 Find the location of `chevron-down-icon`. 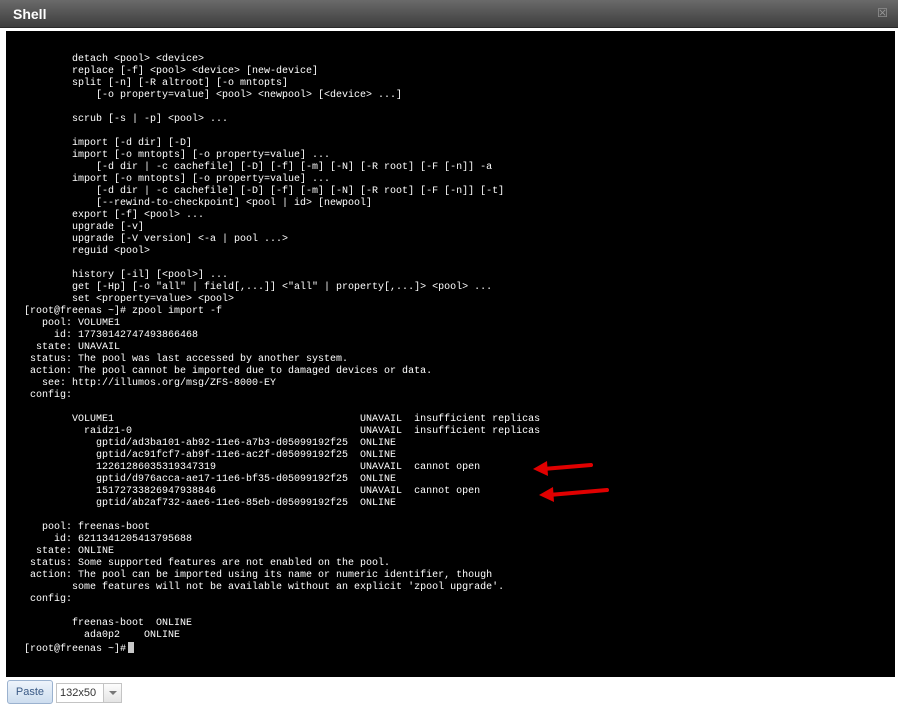

chevron-down-icon is located at coordinates (112, 693).